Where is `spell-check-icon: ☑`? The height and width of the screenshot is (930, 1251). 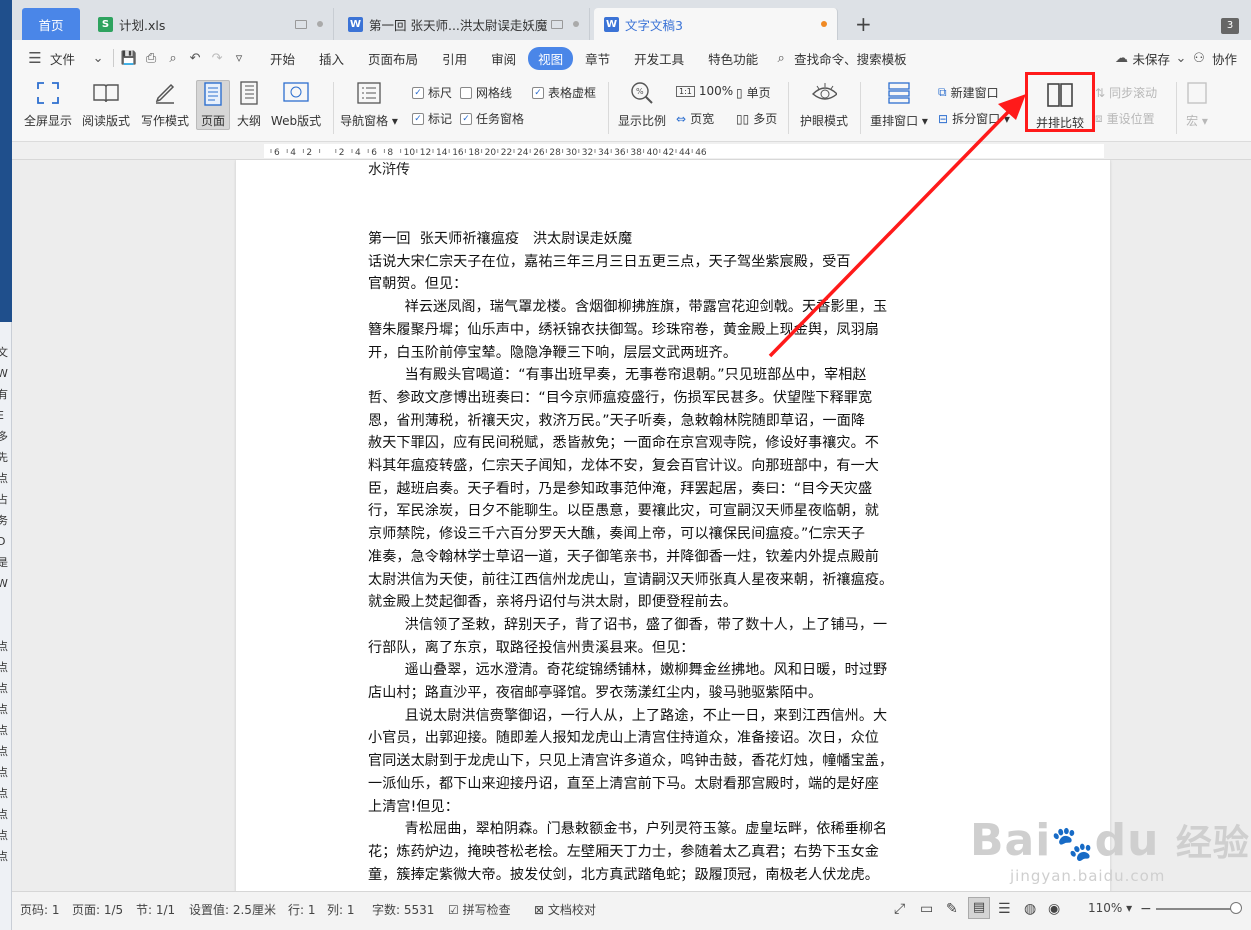
spell-check-icon: ☑ is located at coordinates (453, 910).